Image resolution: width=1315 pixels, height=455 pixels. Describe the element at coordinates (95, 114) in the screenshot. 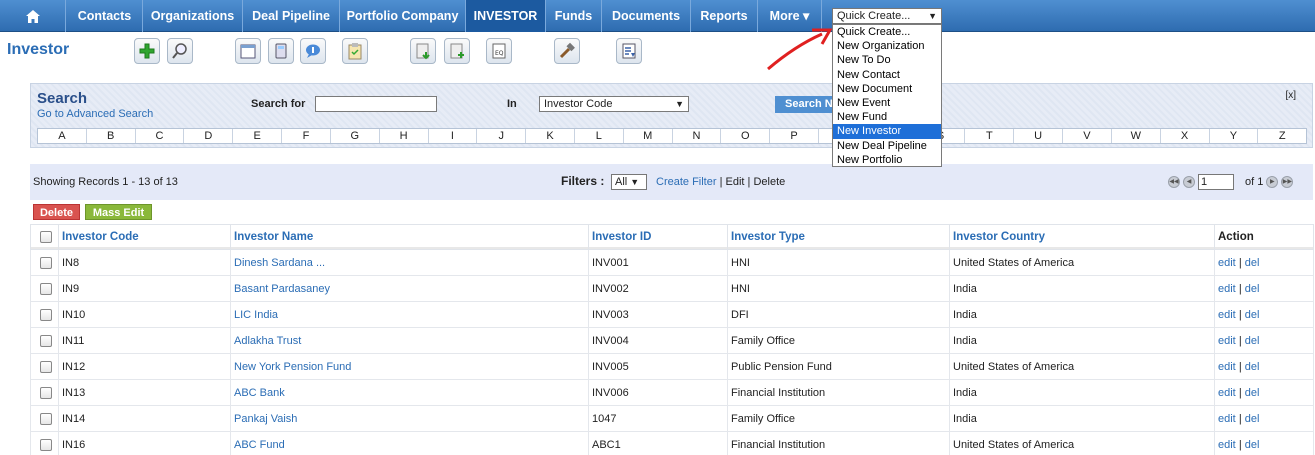

I see `advanced-search-link: Go to Advanced Search` at that location.